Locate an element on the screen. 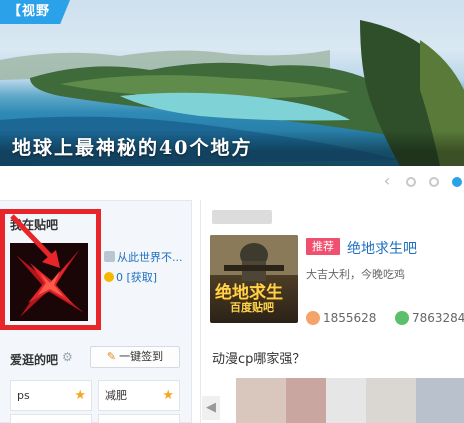  post-count: 7863284 is located at coordinates (429, 318).